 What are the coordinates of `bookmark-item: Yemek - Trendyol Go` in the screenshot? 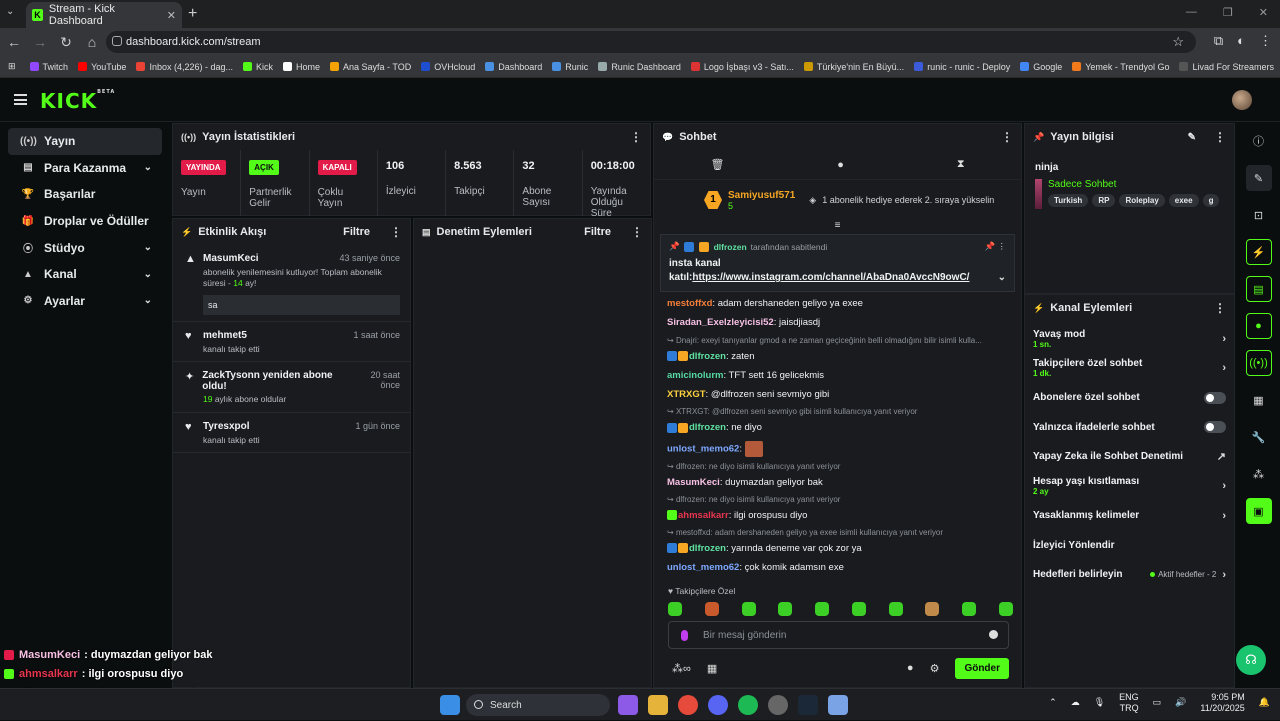 It's located at (1120, 67).